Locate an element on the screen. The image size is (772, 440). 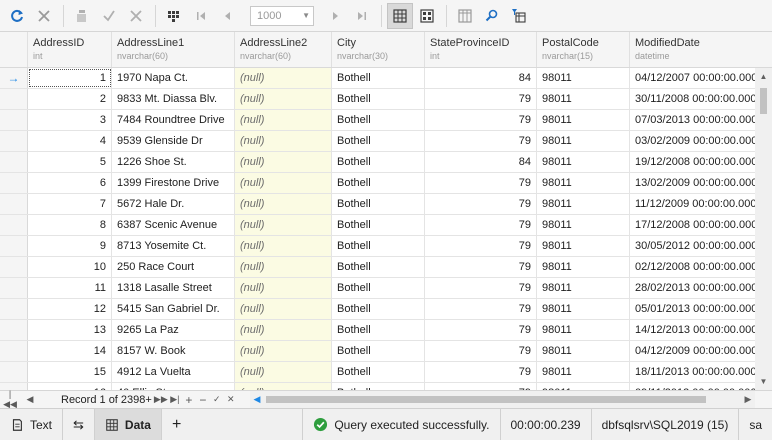
data-view-tab: Data is located at coordinates (128, 424).